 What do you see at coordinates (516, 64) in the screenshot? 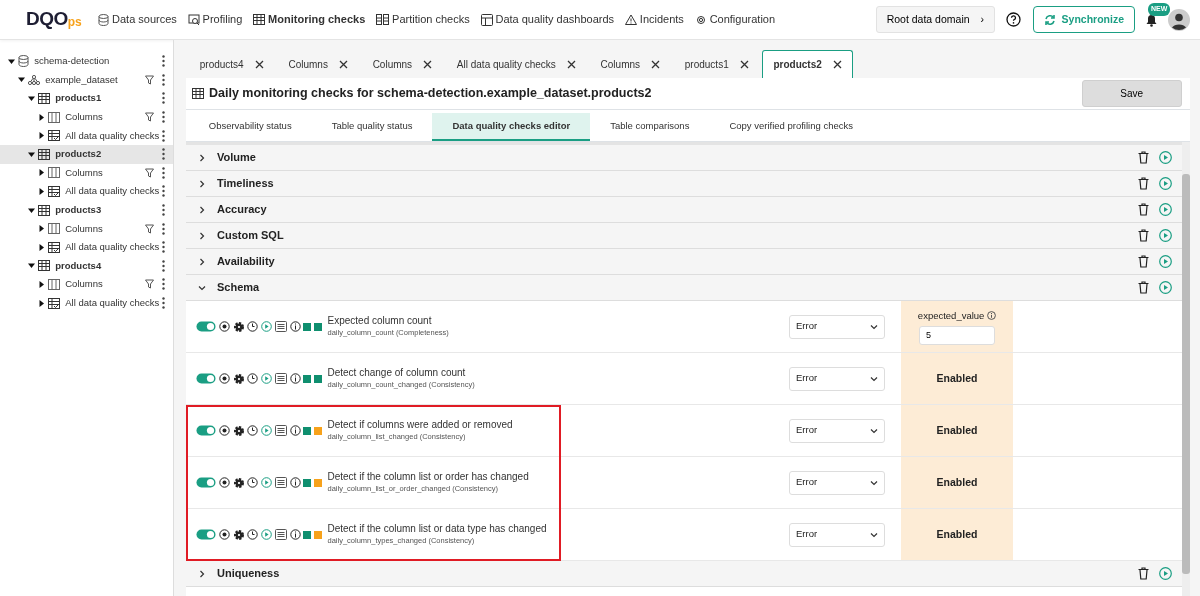
I see `file-tab: All data quality checks` at bounding box center [516, 64].